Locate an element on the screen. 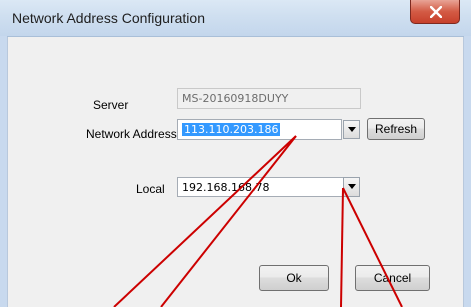 Image resolution: width=471 pixels, height=307 pixels. network-address-value: 113.110.203.186 is located at coordinates (231, 129).